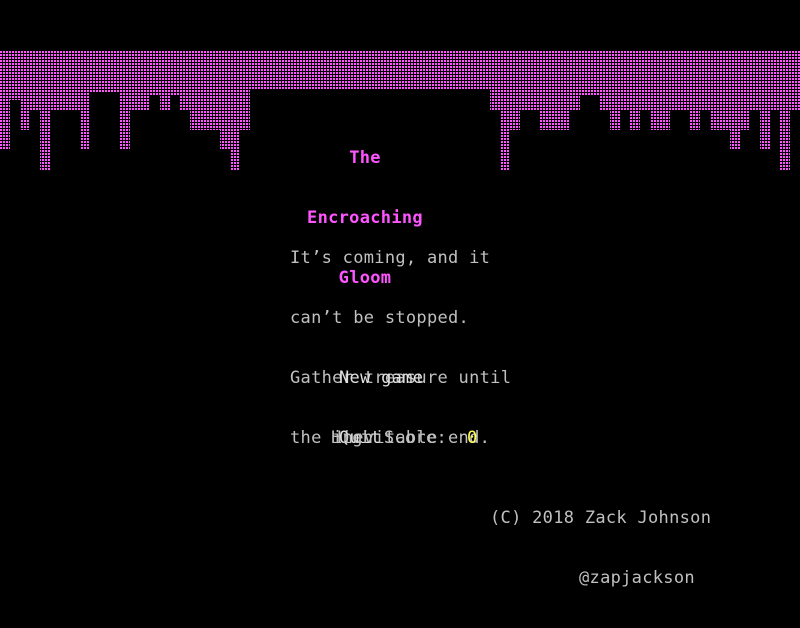 The image size is (800, 628). Describe the element at coordinates (390, 258) in the screenshot. I see `intro-line: It’s coming, and it` at that location.